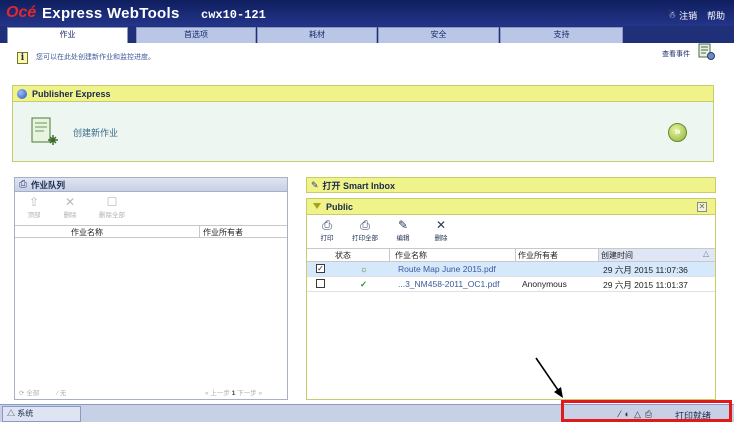 The image size is (734, 422). I want to click on page-number: 1, so click(233, 393).